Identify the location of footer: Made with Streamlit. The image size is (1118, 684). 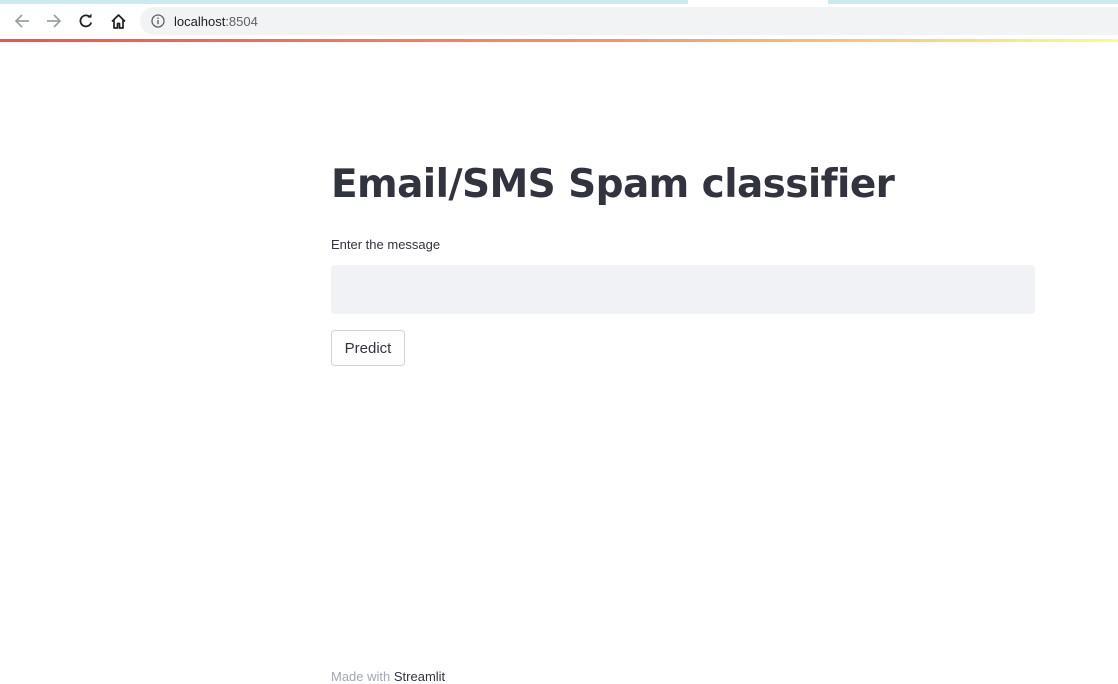
(388, 676).